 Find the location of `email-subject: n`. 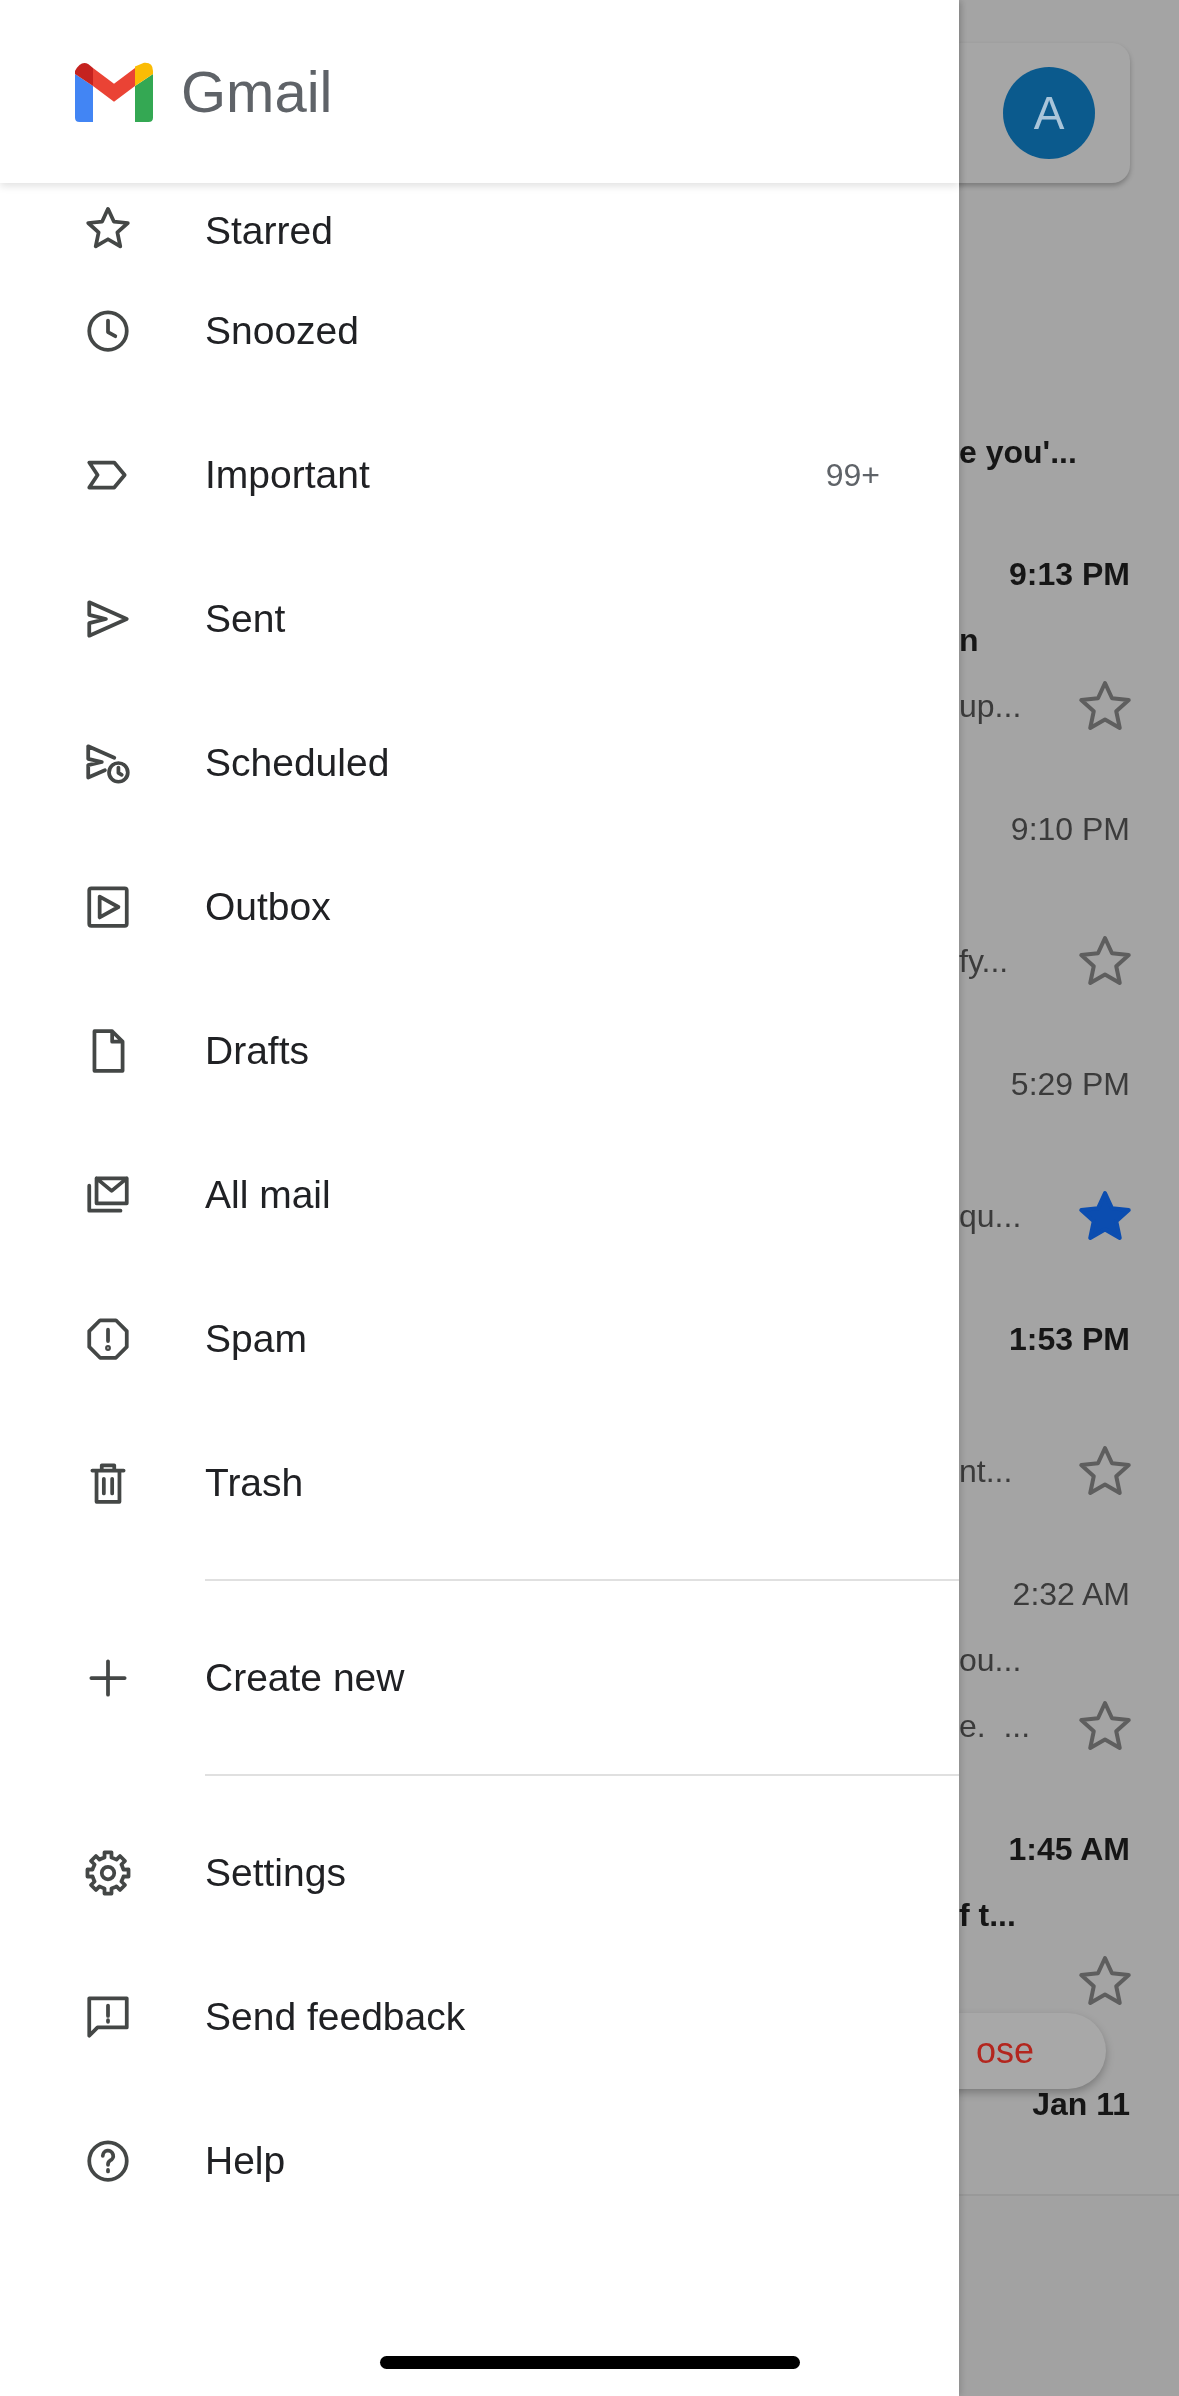

email-subject: n is located at coordinates (969, 640).